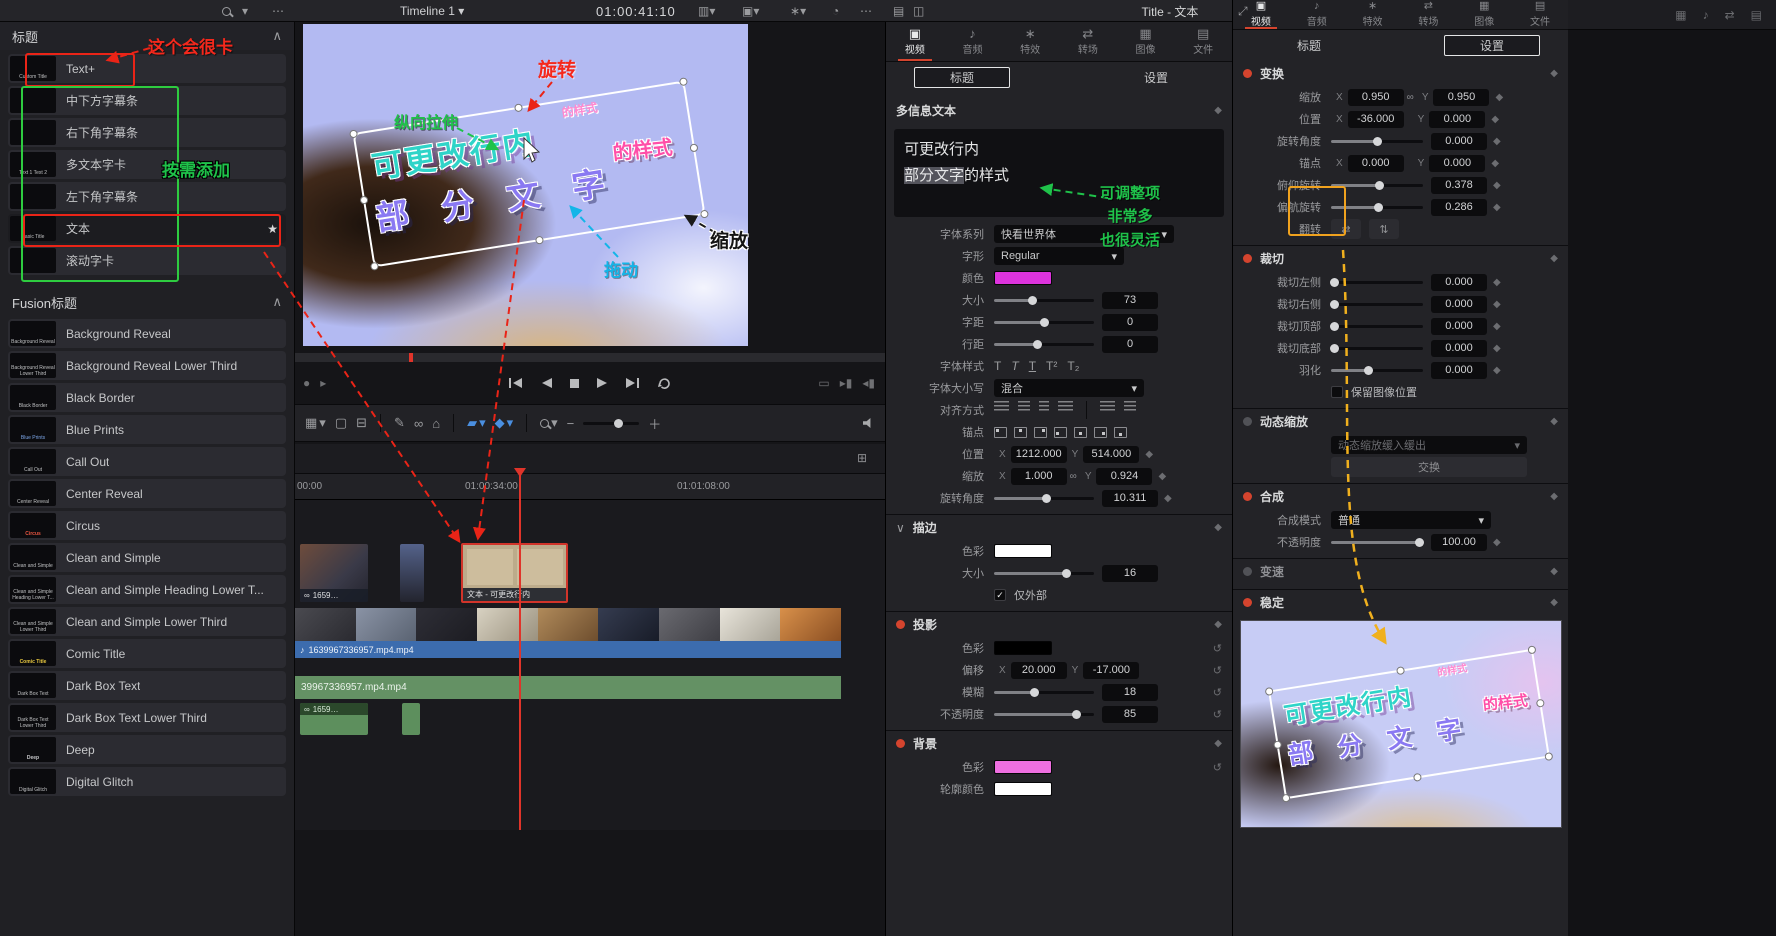 This screenshot has width=1776, height=936. What do you see at coordinates (1044, 498) in the screenshot?
I see `rotation-slider` at bounding box center [1044, 498].